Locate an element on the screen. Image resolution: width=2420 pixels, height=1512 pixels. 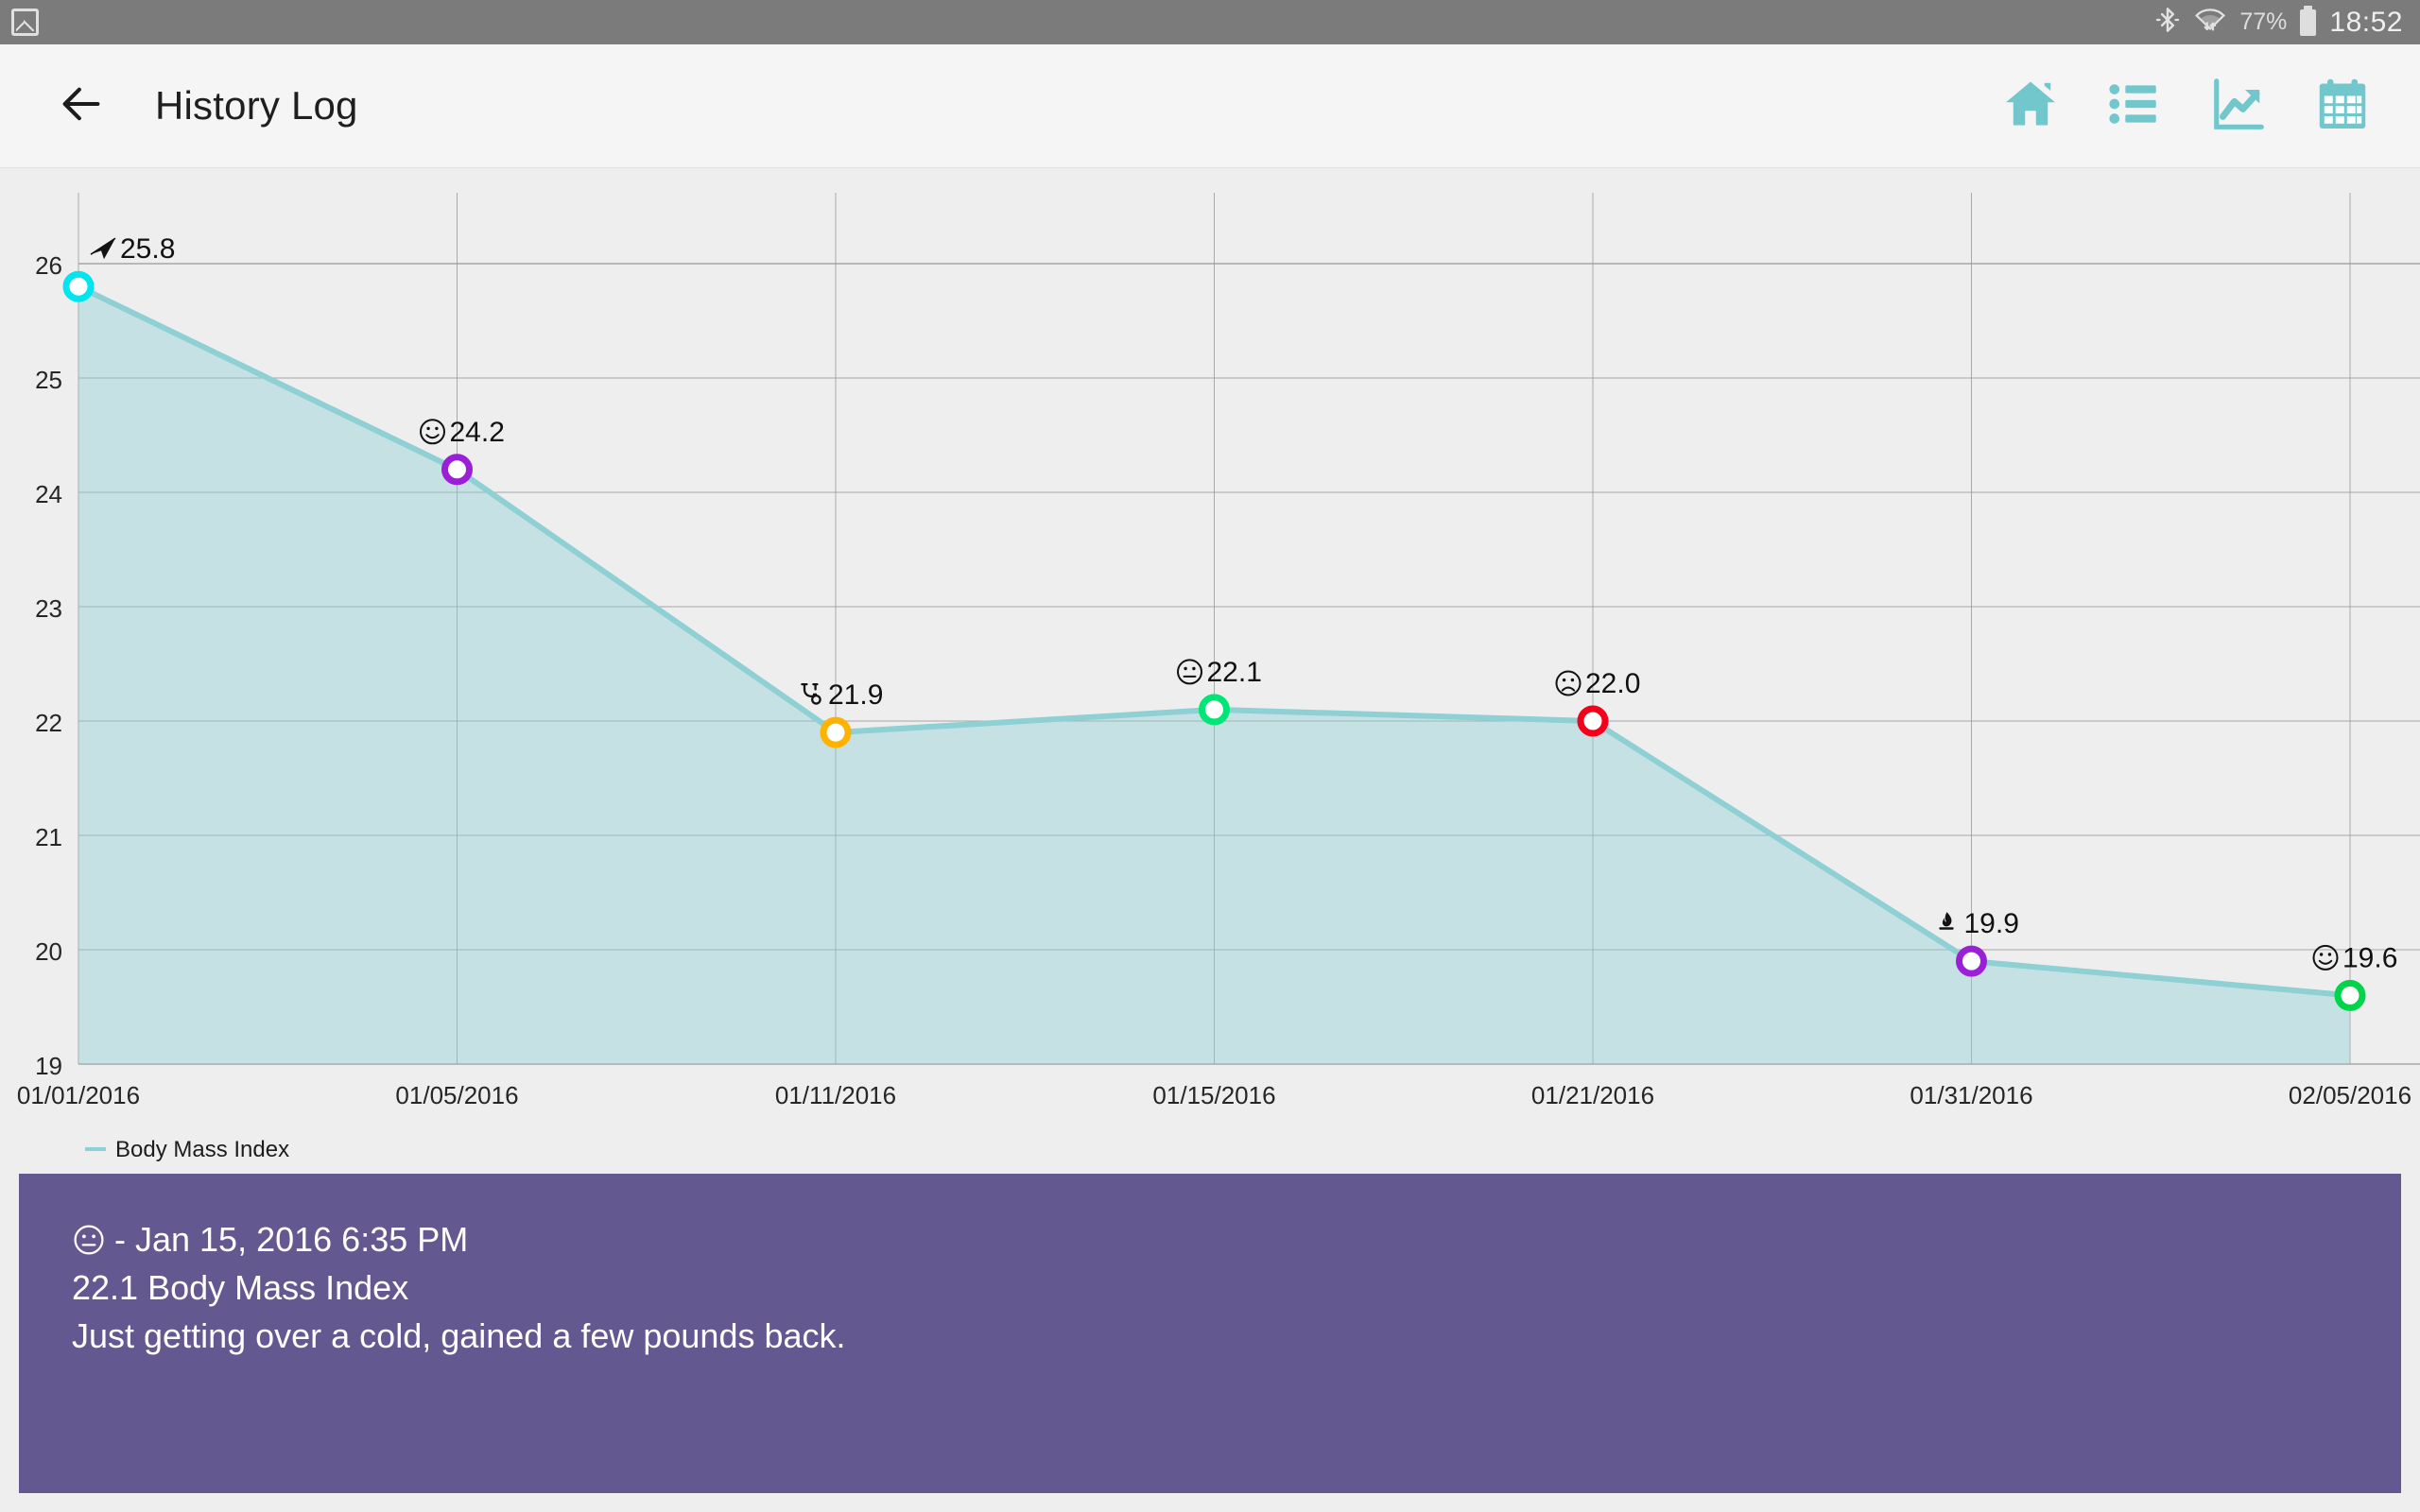
svg-text: 01/15/2016 is located at coordinates (1213, 1095).